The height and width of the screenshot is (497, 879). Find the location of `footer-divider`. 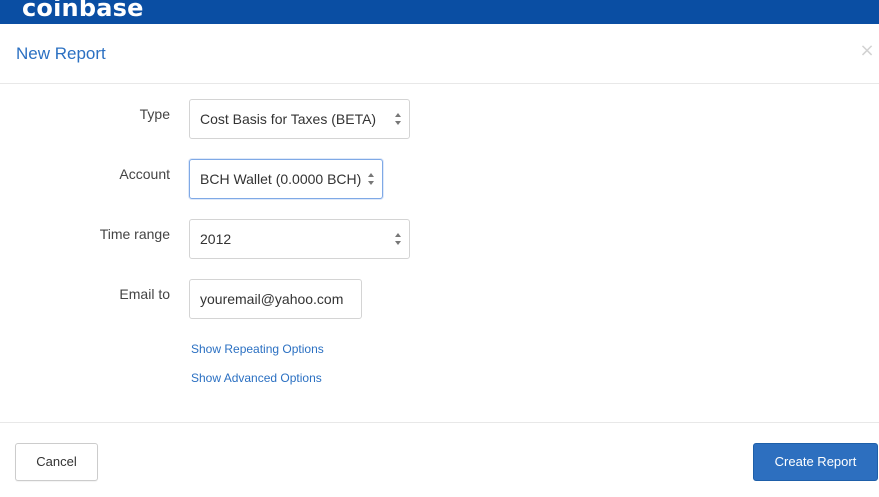

footer-divider is located at coordinates (439, 422).